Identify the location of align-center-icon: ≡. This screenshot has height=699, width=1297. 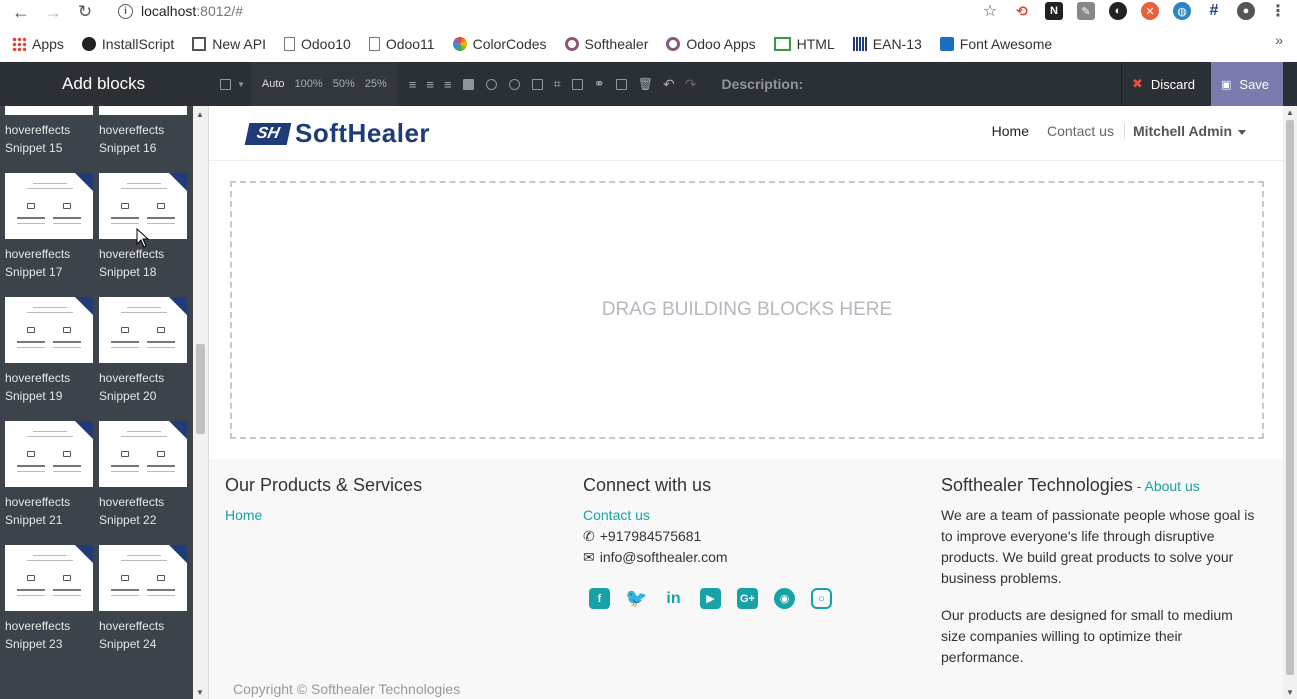
(430, 84).